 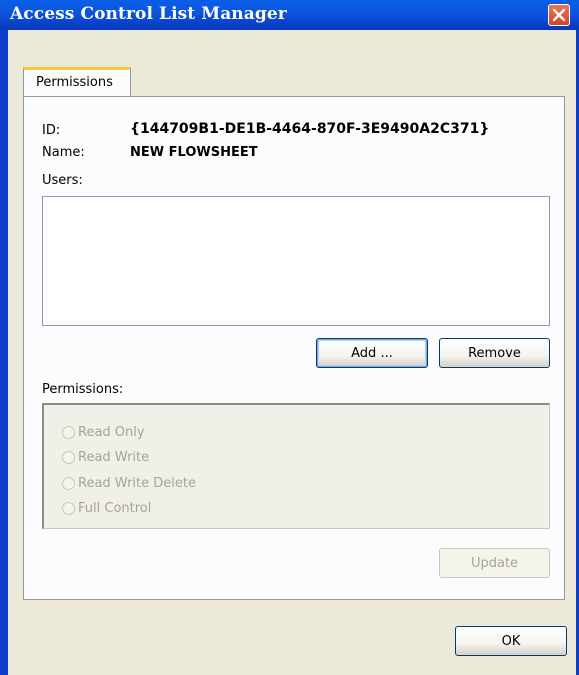 What do you see at coordinates (494, 563) in the screenshot?
I see `update-button: Update` at bounding box center [494, 563].